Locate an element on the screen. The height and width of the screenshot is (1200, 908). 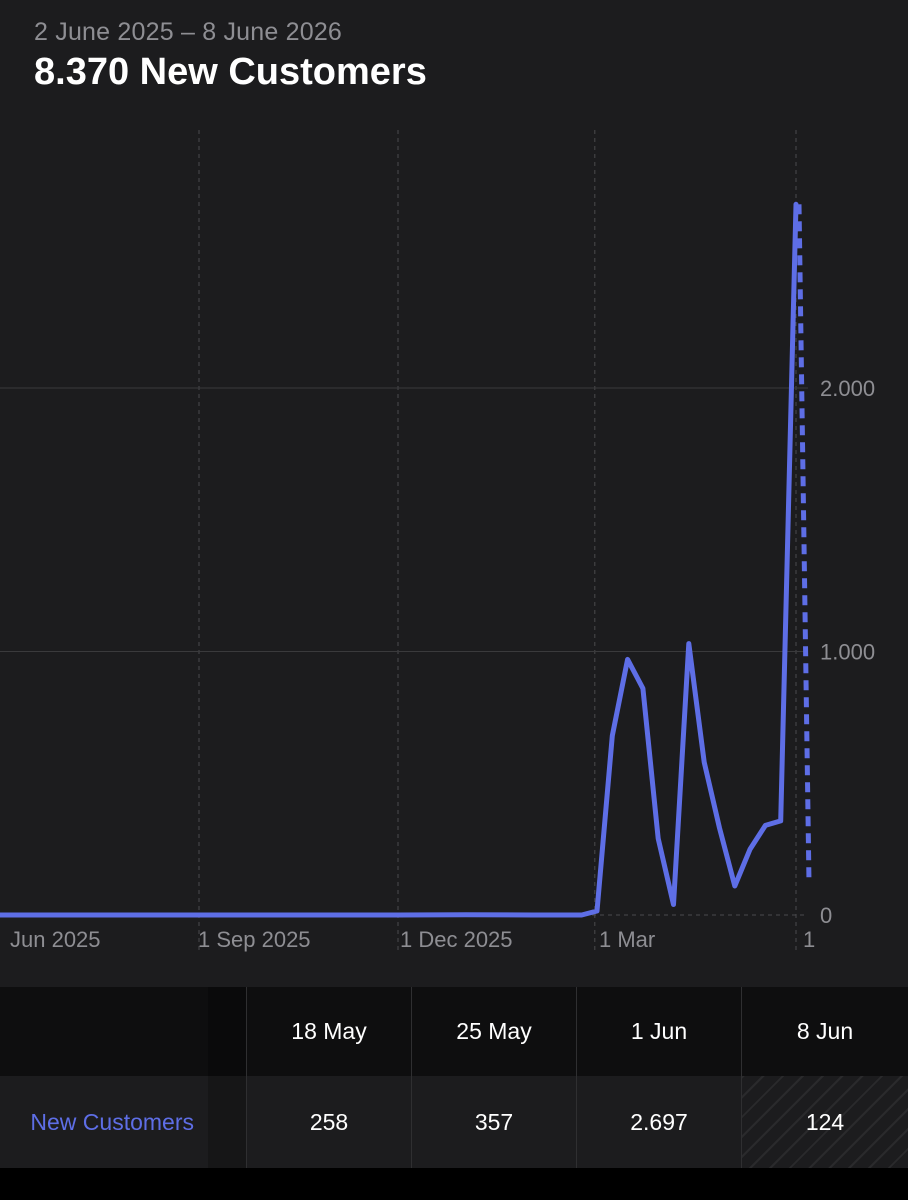
y-axis-ticks: 2.000 1.000 0 is located at coordinates (847, 652).